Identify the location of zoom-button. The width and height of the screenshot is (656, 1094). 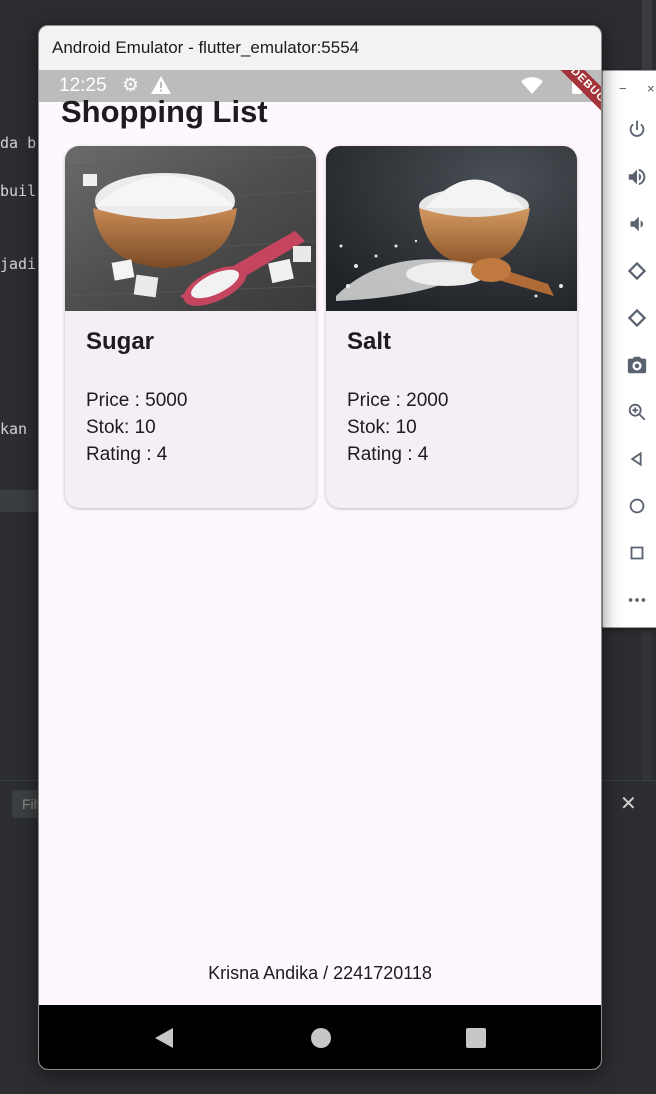
(637, 412).